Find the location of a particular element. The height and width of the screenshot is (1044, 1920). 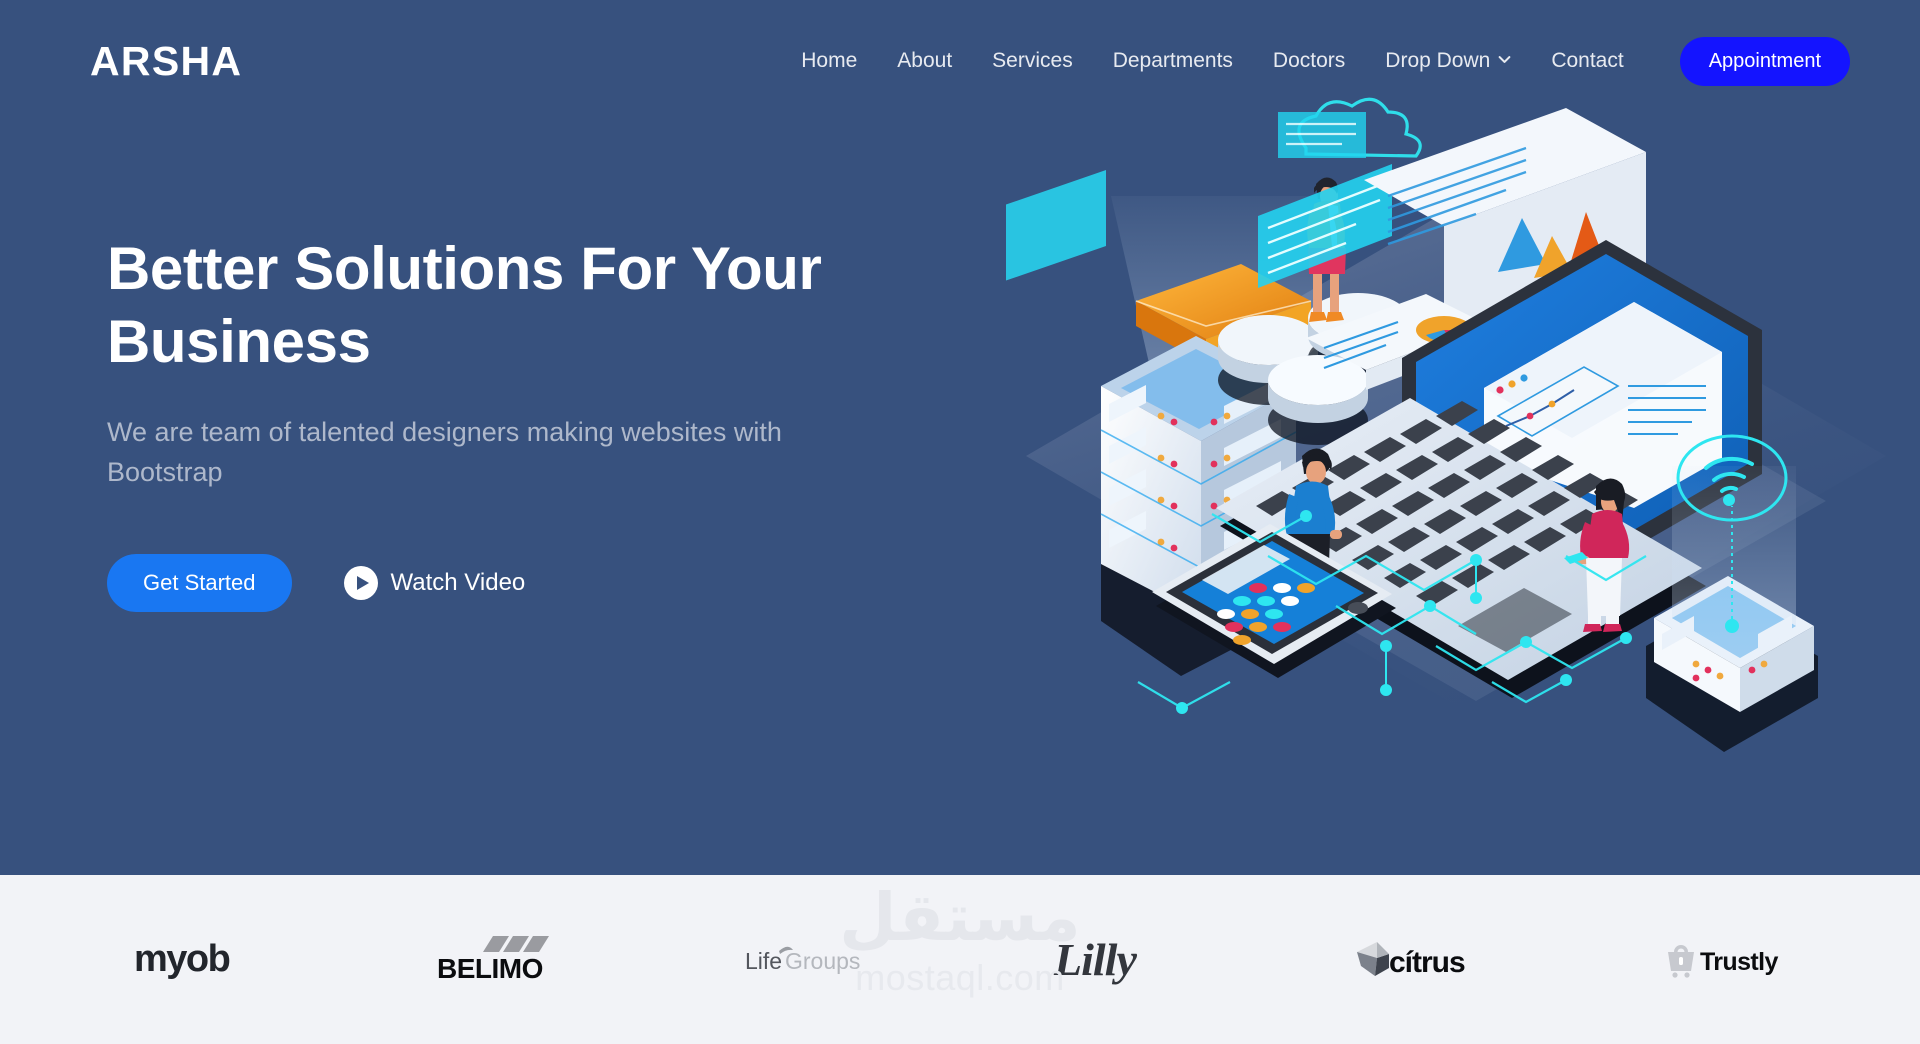

watch-video-button: Watch Video is located at coordinates (434, 582).